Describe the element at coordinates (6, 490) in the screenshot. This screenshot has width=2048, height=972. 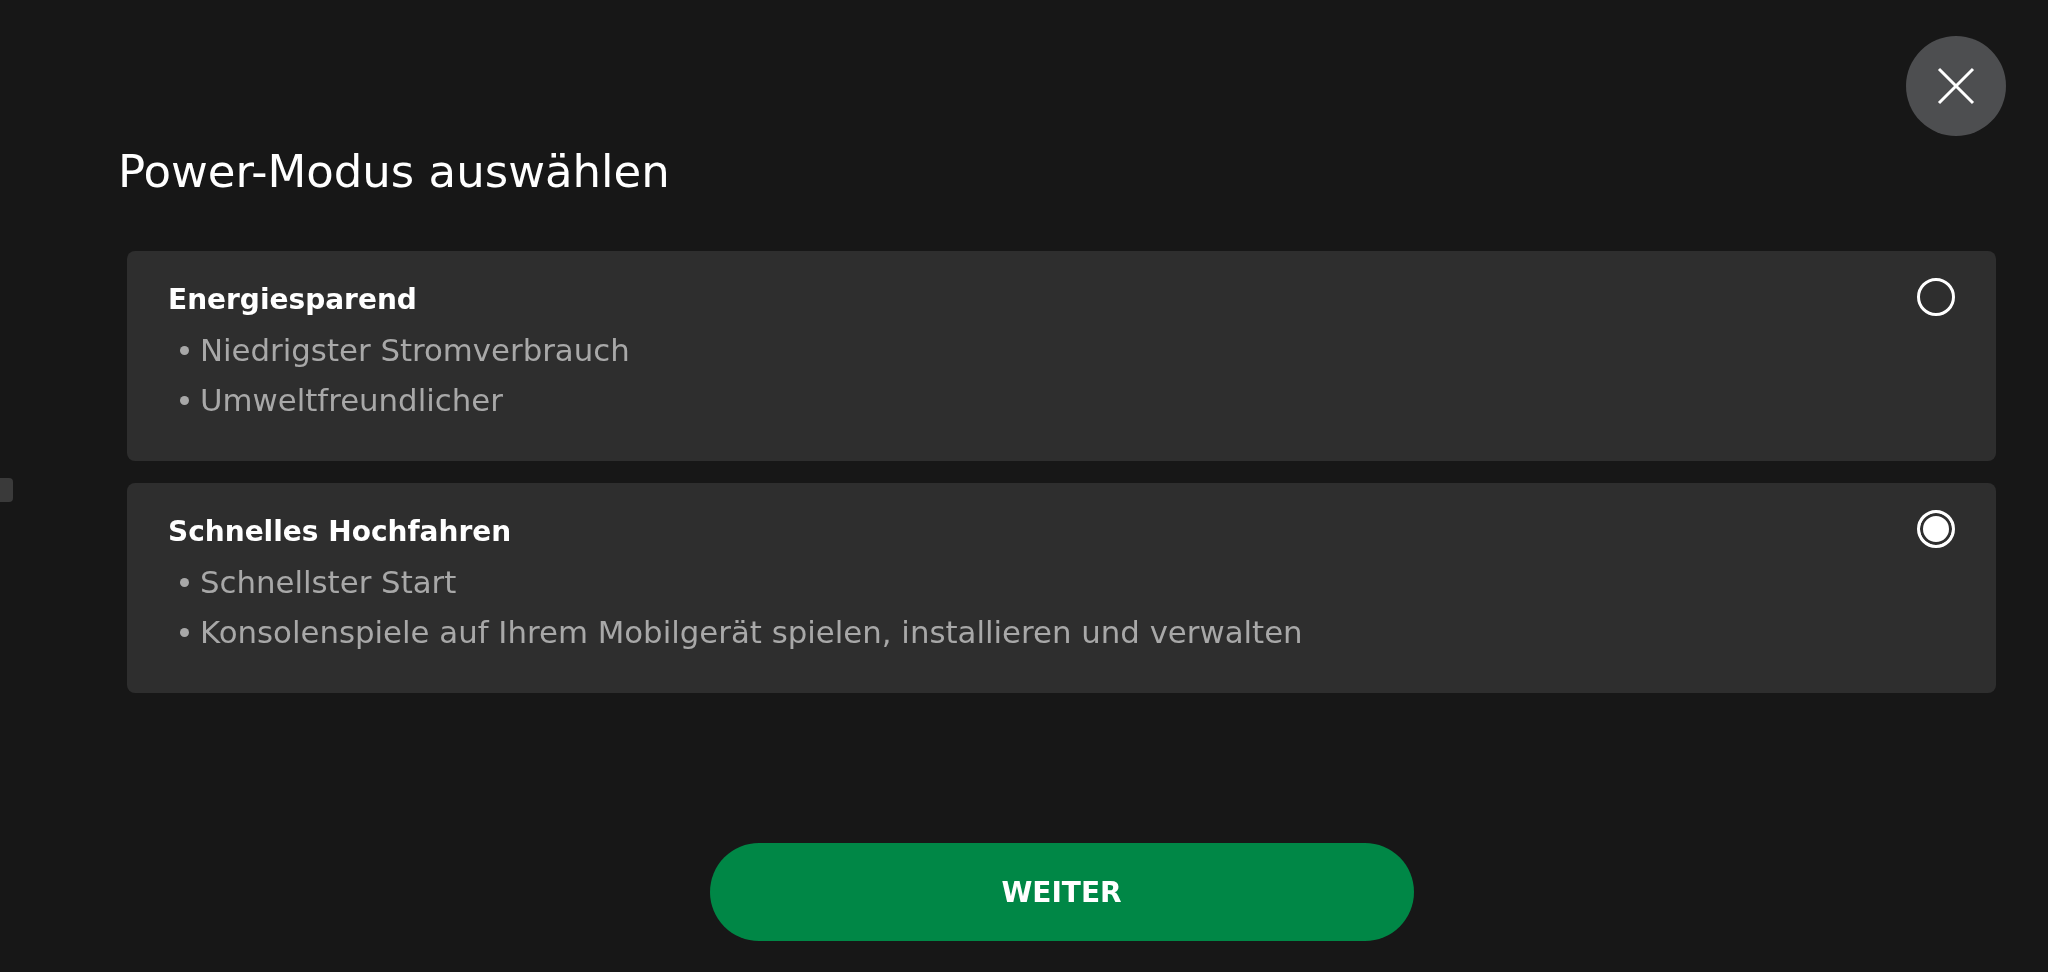
I see `side-handle` at that location.